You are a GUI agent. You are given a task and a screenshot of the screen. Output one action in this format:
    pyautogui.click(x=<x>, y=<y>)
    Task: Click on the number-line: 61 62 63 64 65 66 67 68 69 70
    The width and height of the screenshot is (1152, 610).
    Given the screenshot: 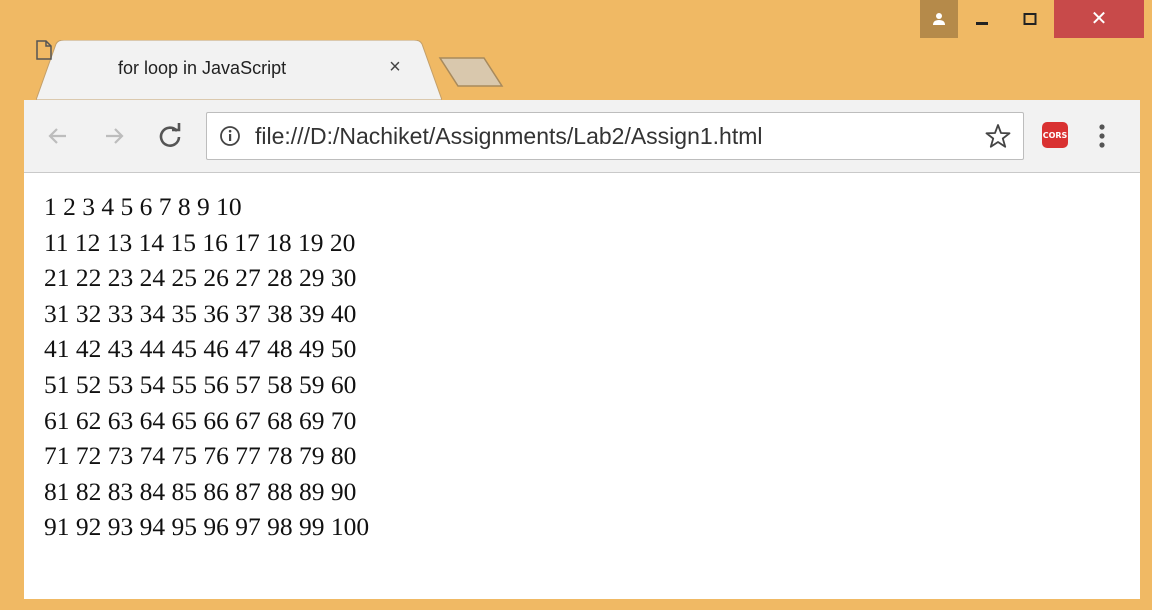 What is the action you would take?
    pyautogui.click(x=200, y=420)
    